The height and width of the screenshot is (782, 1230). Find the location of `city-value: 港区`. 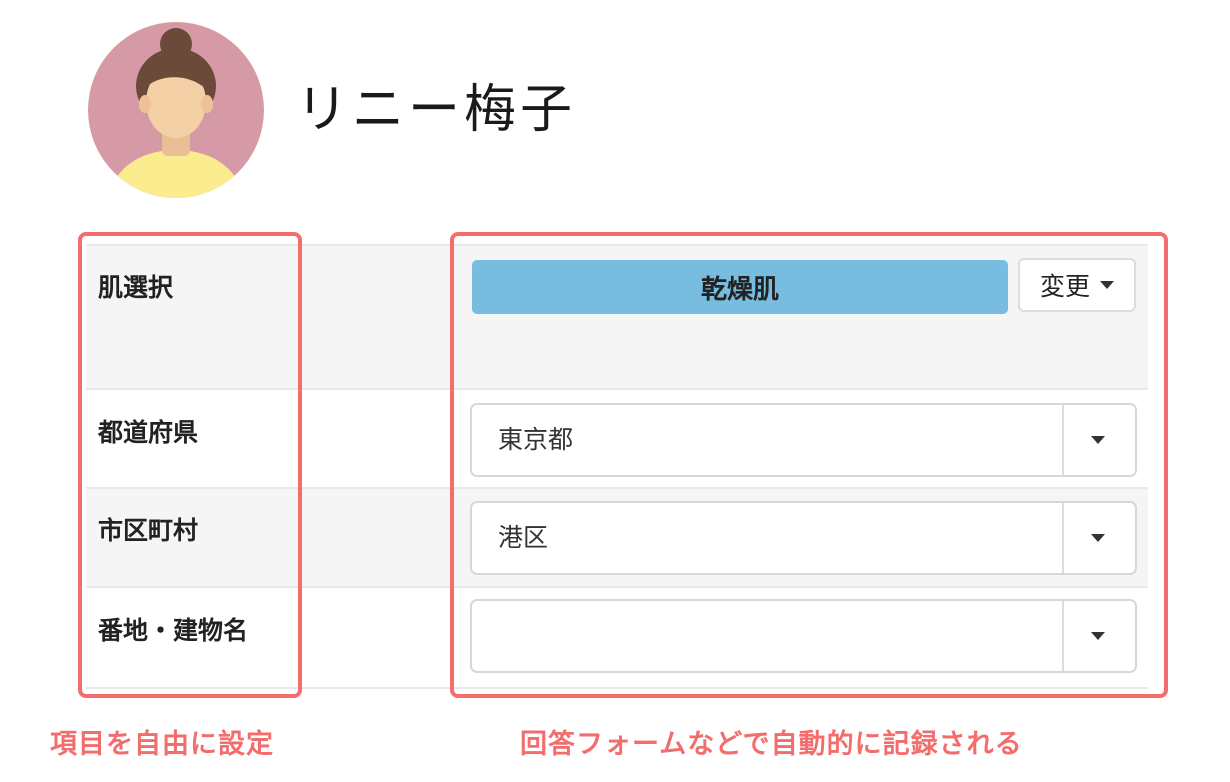

city-value: 港区 is located at coordinates (523, 537).